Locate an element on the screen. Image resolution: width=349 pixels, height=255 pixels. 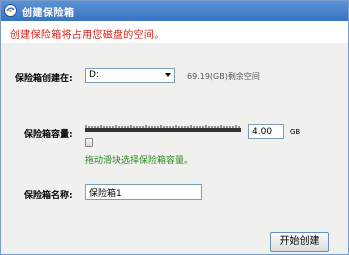
safe-app-icon is located at coordinates (10, 10).